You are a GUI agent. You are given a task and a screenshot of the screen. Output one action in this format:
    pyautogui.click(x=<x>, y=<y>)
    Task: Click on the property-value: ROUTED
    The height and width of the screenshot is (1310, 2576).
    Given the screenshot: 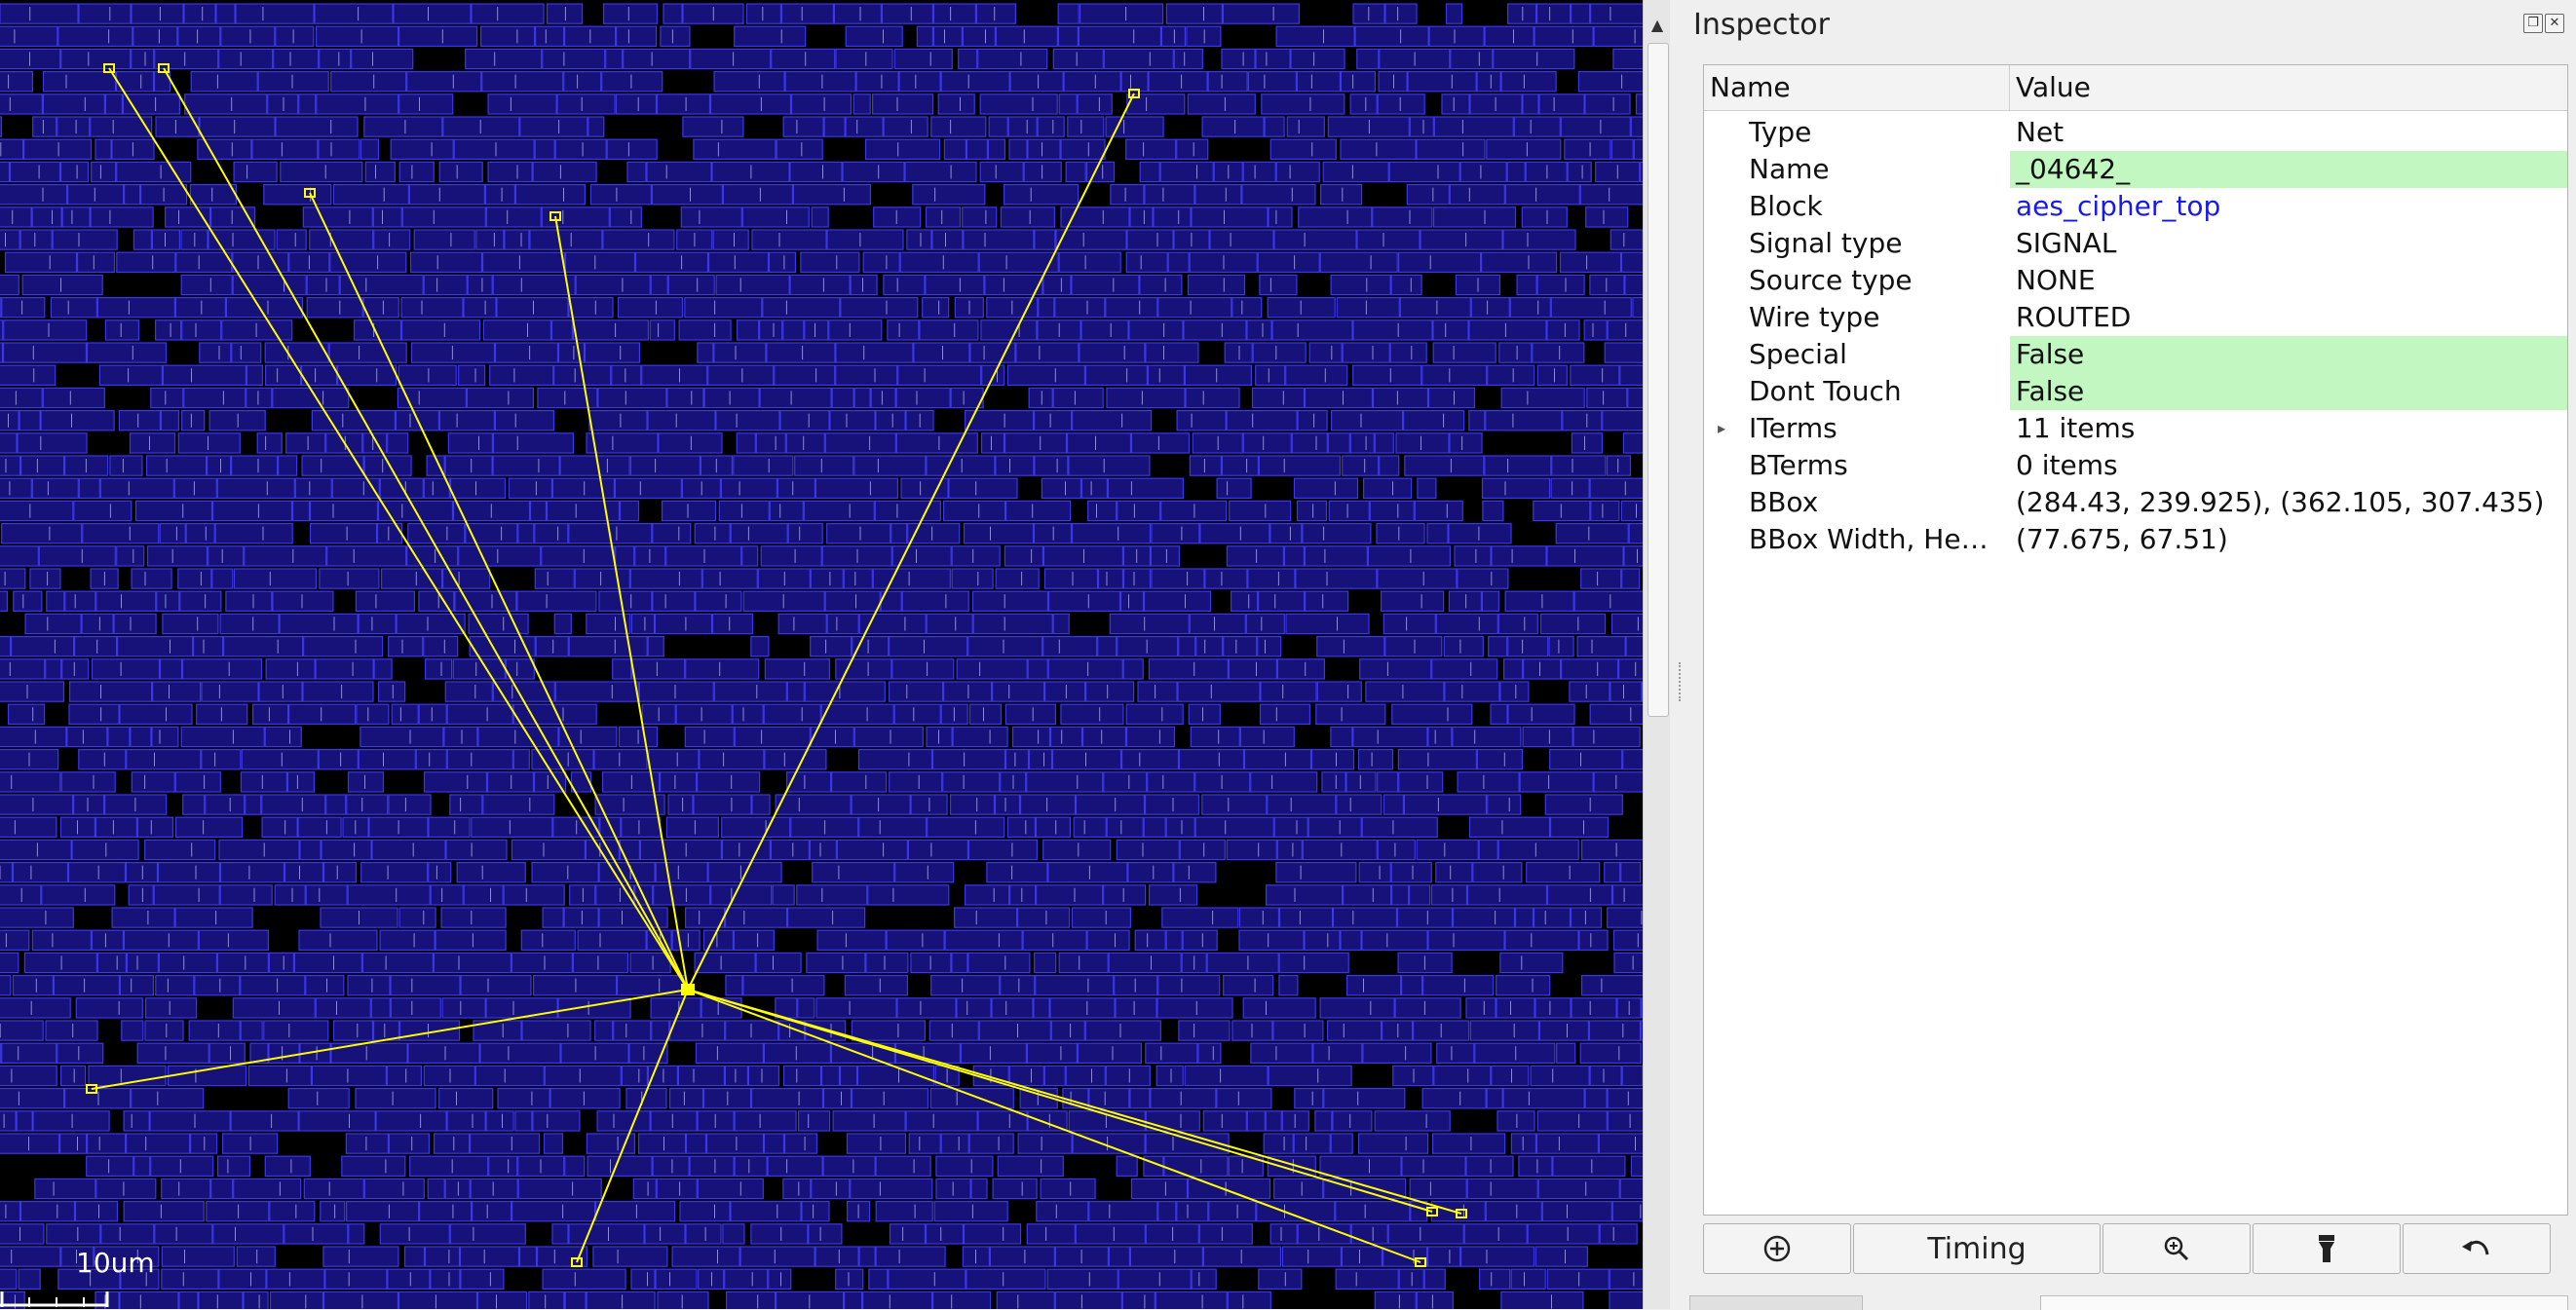 What is the action you would take?
    pyautogui.click(x=2288, y=317)
    